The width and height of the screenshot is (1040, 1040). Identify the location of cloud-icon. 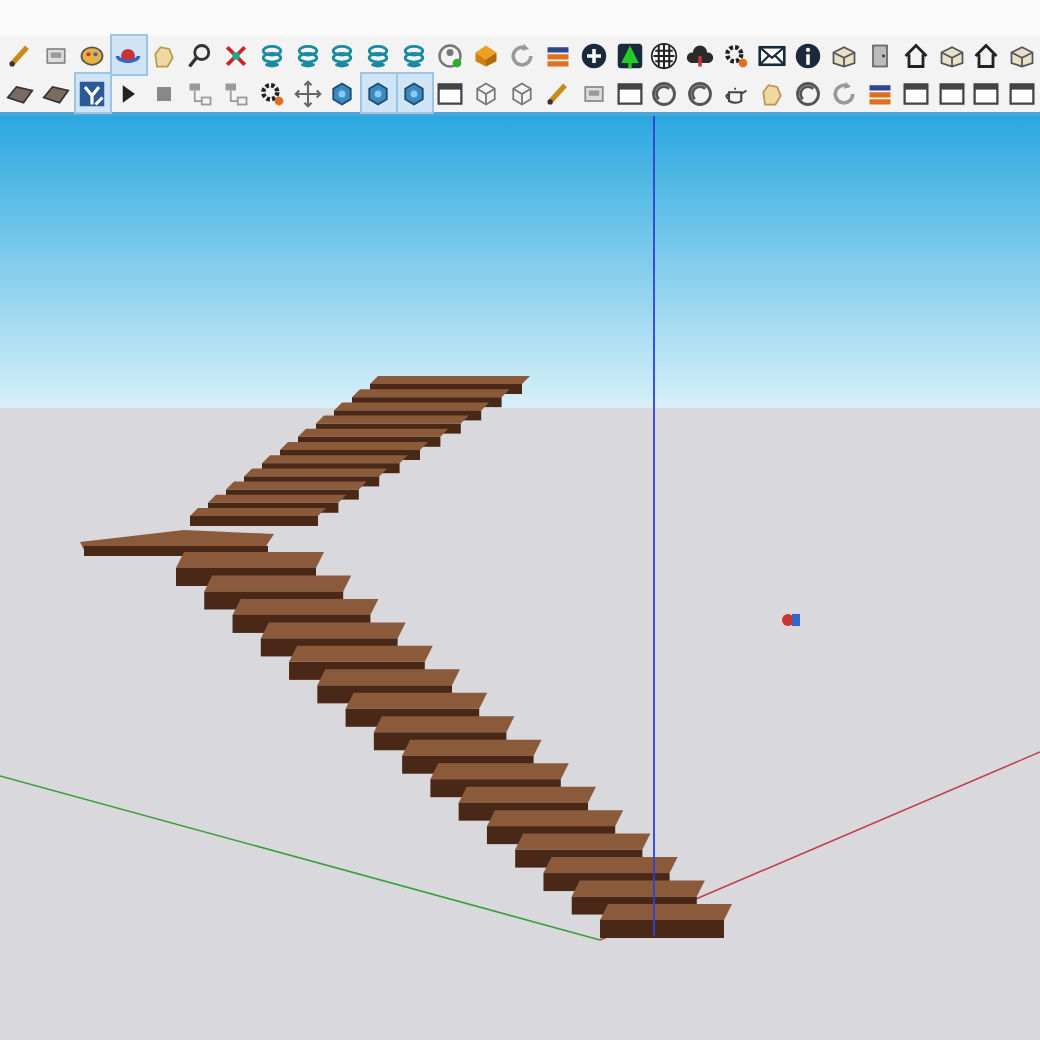
(700, 55).